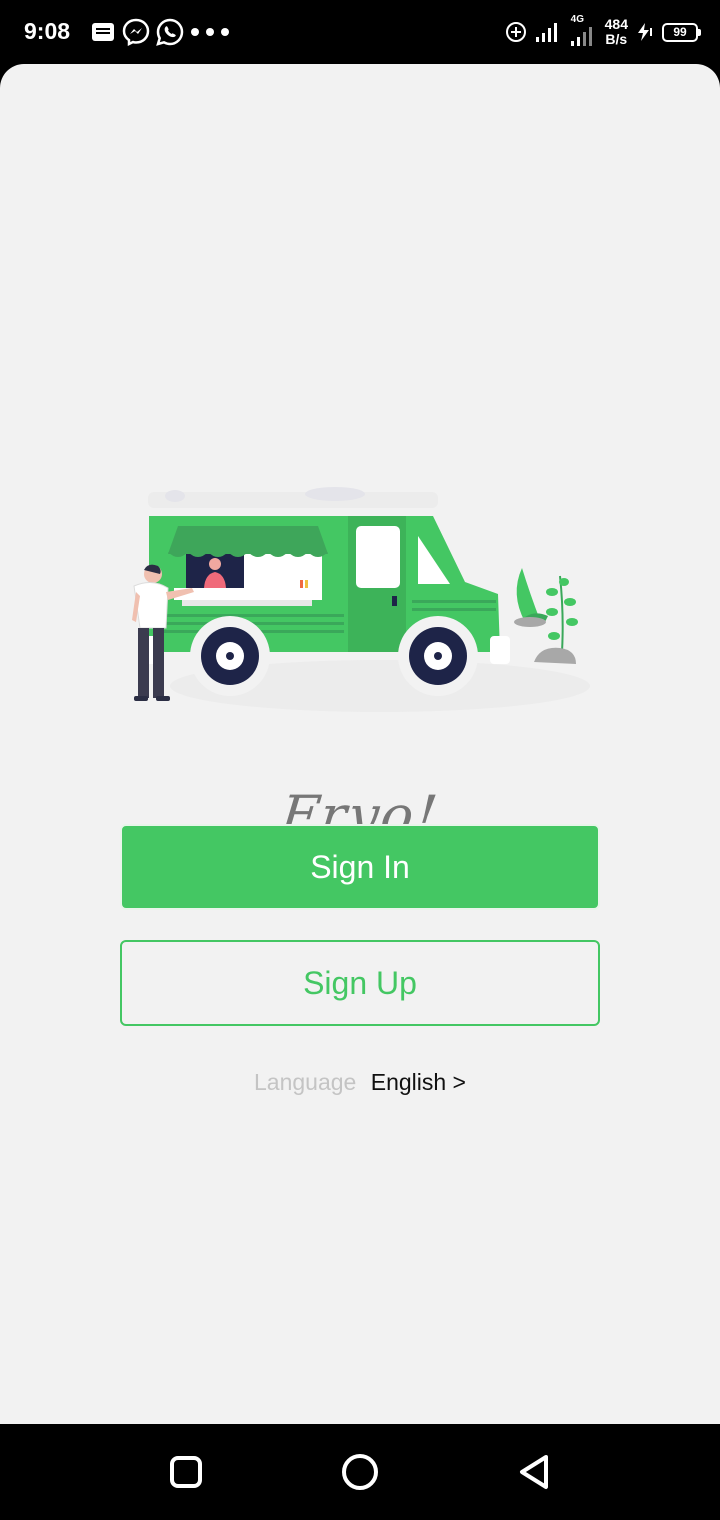 The width and height of the screenshot is (720, 1520). What do you see at coordinates (136, 32) in the screenshot?
I see `messenger-icon` at bounding box center [136, 32].